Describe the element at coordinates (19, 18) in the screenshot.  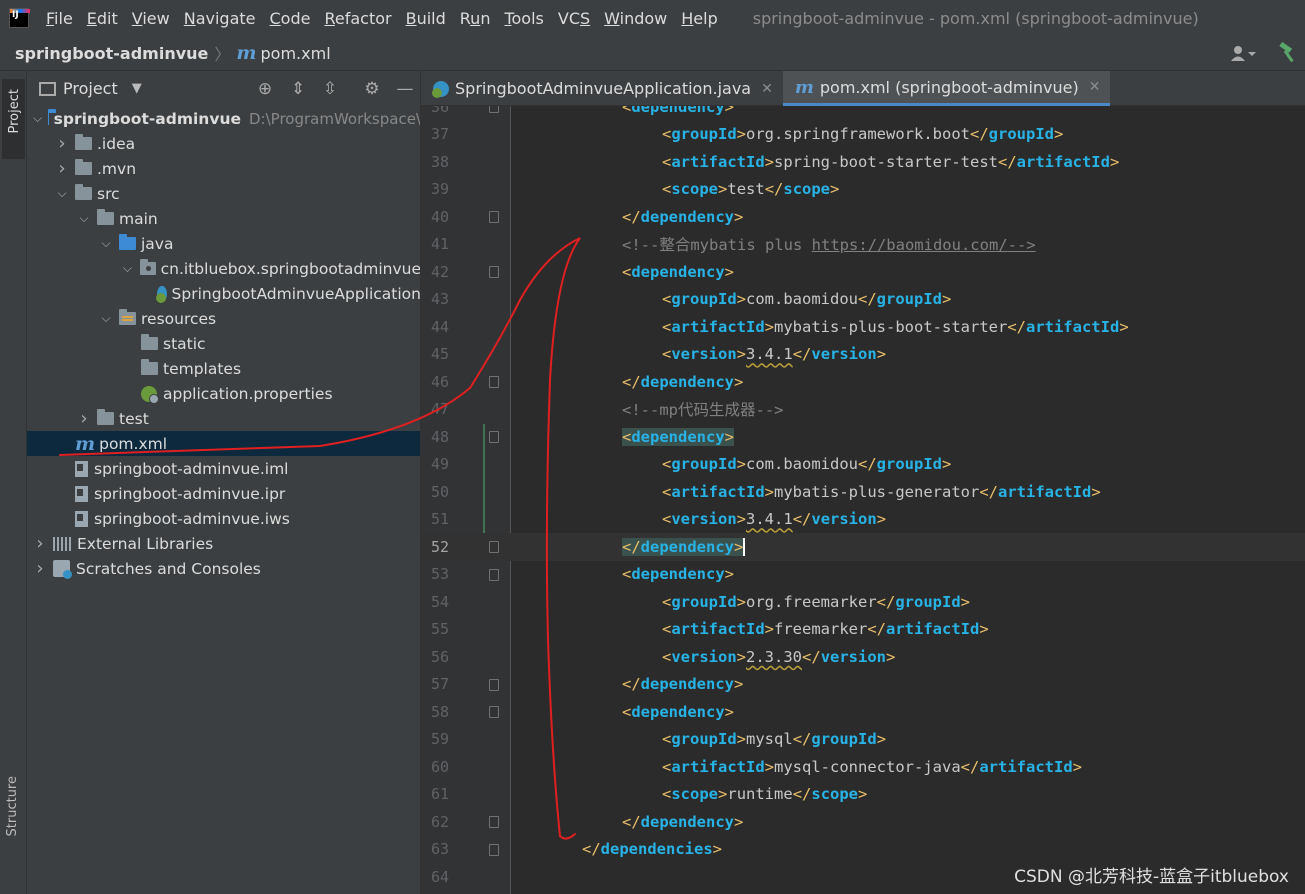
I see `intellij-logo-icon` at that location.